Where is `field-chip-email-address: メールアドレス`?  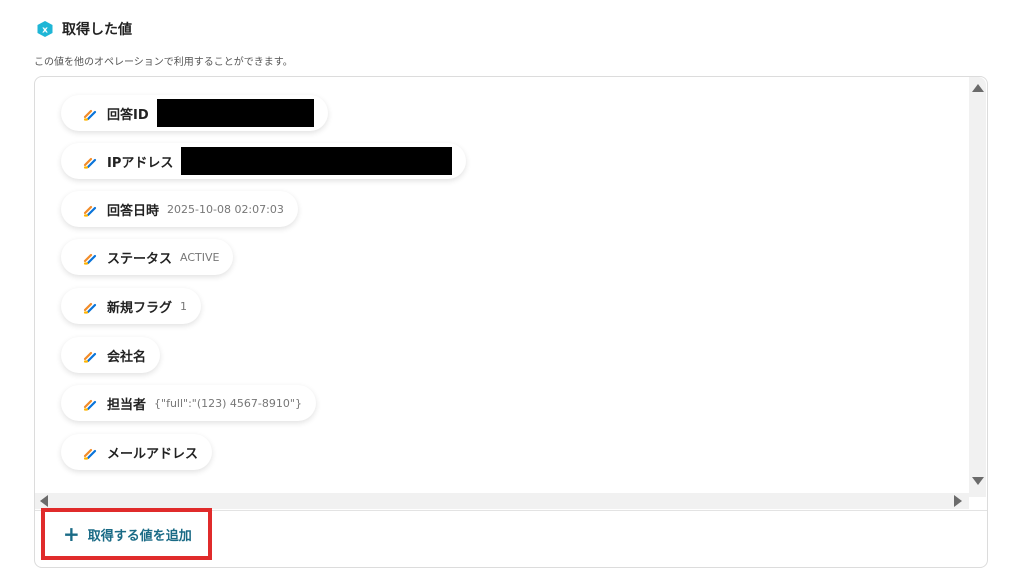 field-chip-email-address: メールアドレス is located at coordinates (137, 452).